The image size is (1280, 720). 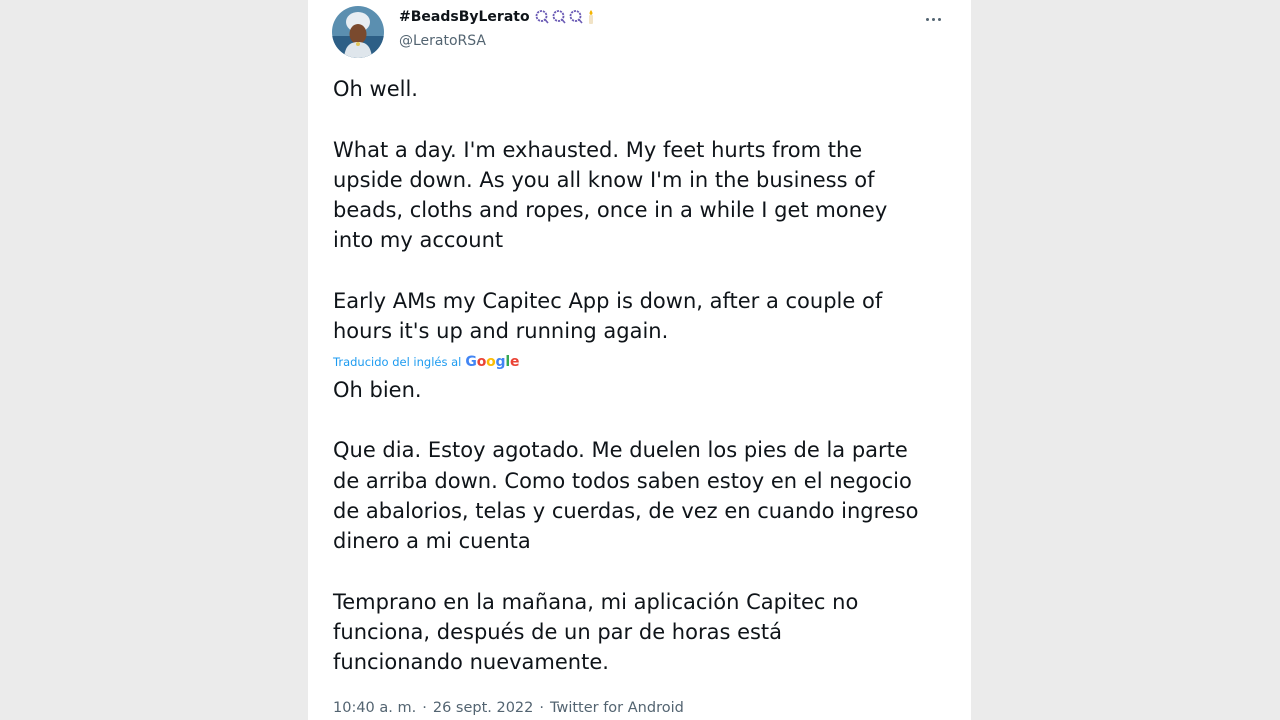 I want to click on avatar-icon, so click(x=358, y=32).